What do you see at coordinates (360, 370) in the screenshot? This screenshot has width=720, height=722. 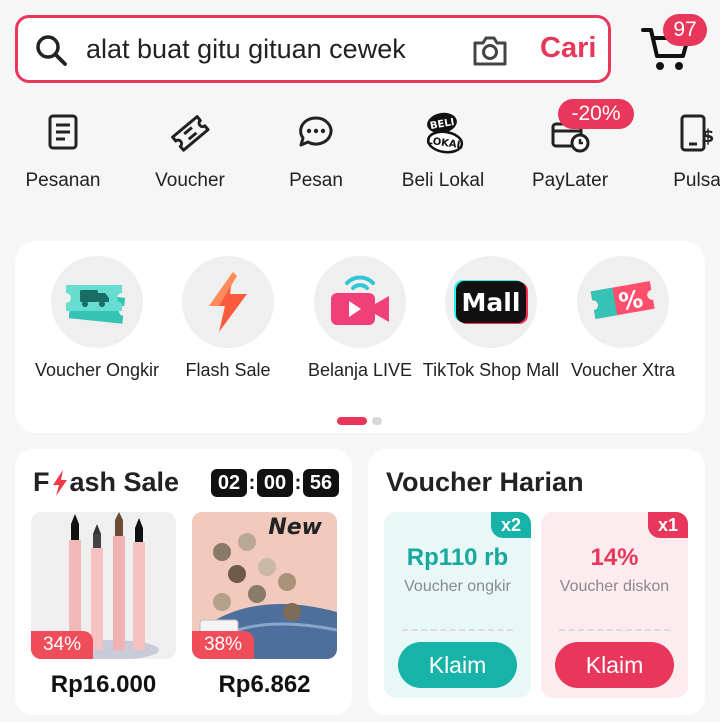 I see `feature-label: Belanja LIVE` at bounding box center [360, 370].